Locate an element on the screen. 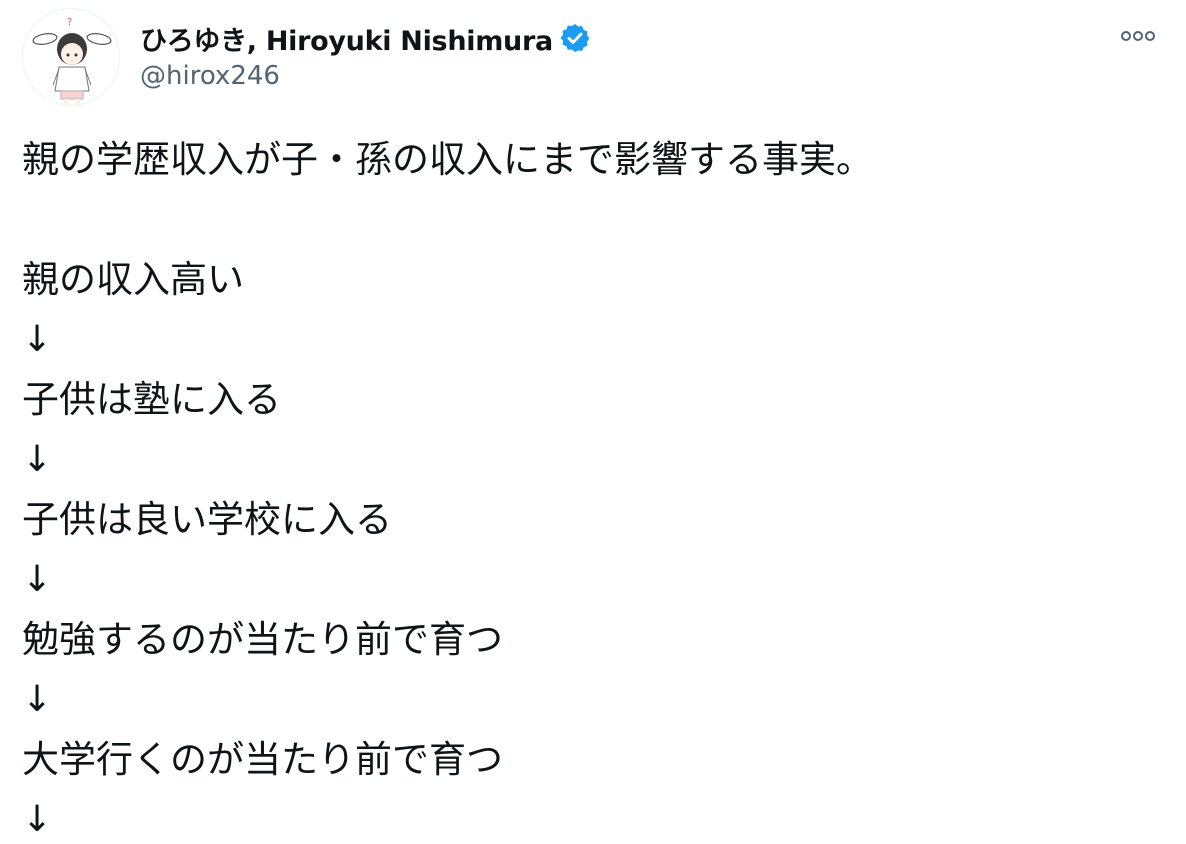 The height and width of the screenshot is (844, 1186). author-display-name: ひろゆき, Hiroyuki Nishimura is located at coordinates (365, 38).